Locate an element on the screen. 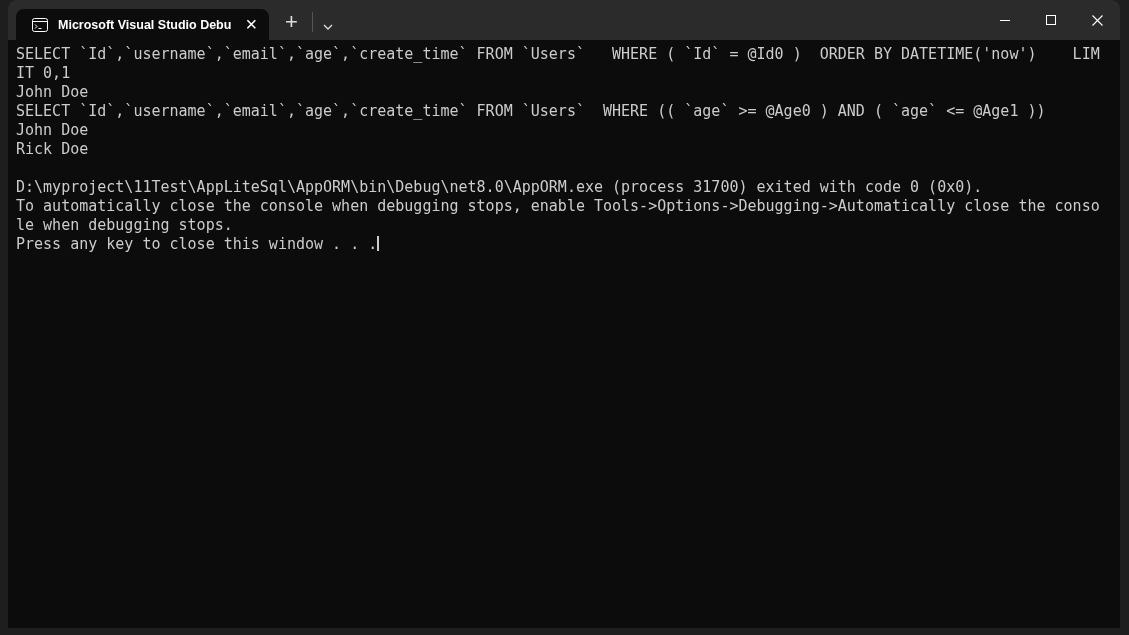  console-line: D:\myproject\11Test\AppLiteSql\AppORM\bin\Debug\net8.0\AppORM.exe (process 31700) exited with code 0 (0x0). is located at coordinates (499, 187).